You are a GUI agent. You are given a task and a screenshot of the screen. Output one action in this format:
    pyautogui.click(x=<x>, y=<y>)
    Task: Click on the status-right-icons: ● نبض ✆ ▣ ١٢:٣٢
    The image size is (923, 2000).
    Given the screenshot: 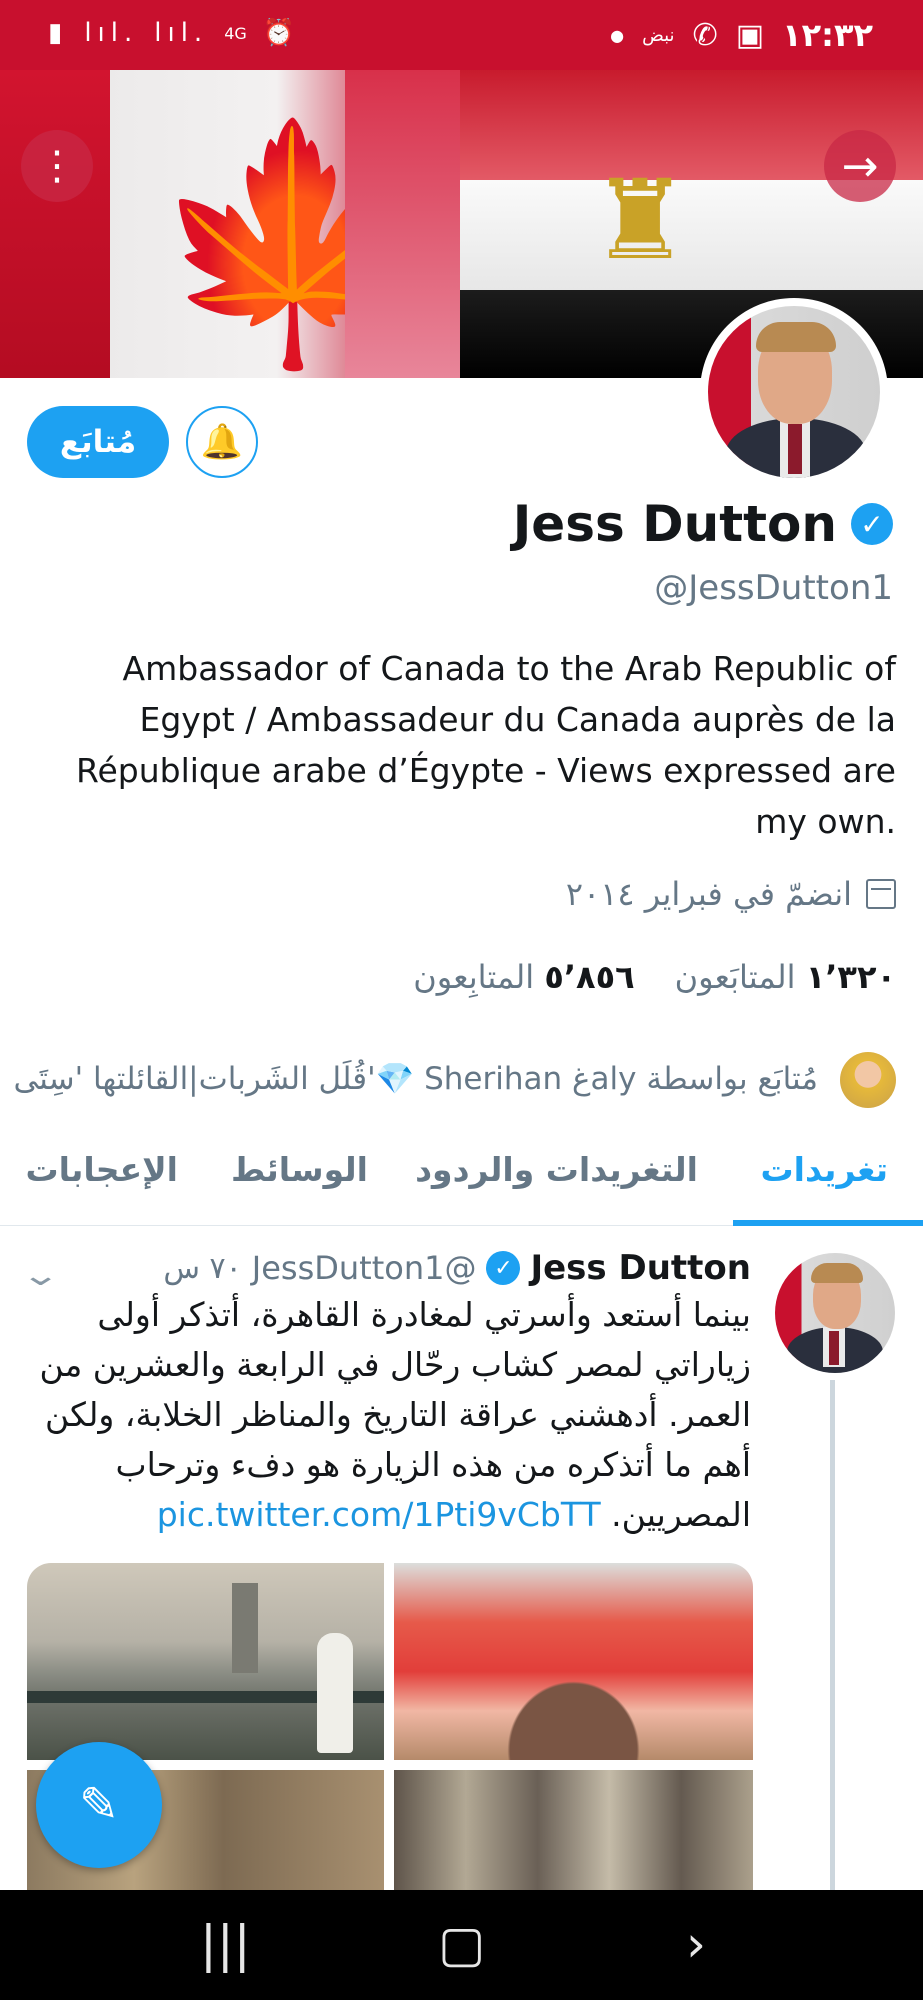 What is the action you would take?
    pyautogui.click(x=741, y=35)
    